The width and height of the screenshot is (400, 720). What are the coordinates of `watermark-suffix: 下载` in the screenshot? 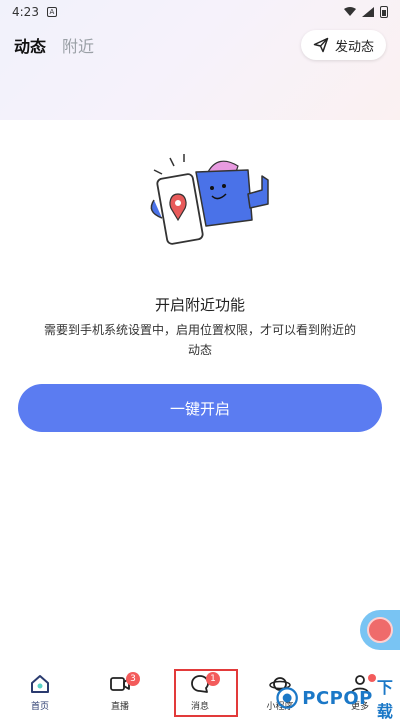 It's located at (384, 699).